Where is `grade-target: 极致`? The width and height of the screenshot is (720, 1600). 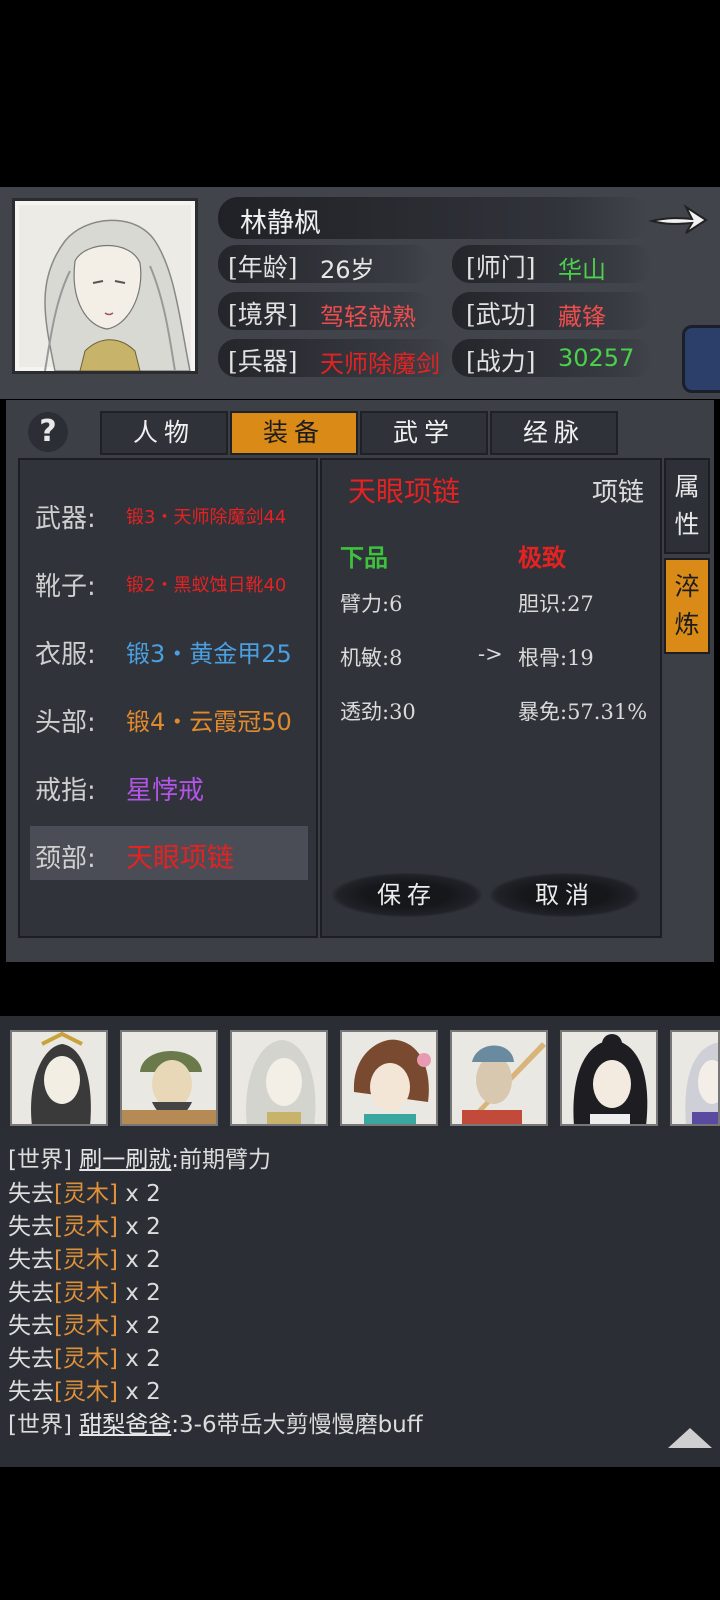
grade-target: 极致 is located at coordinates (542, 557).